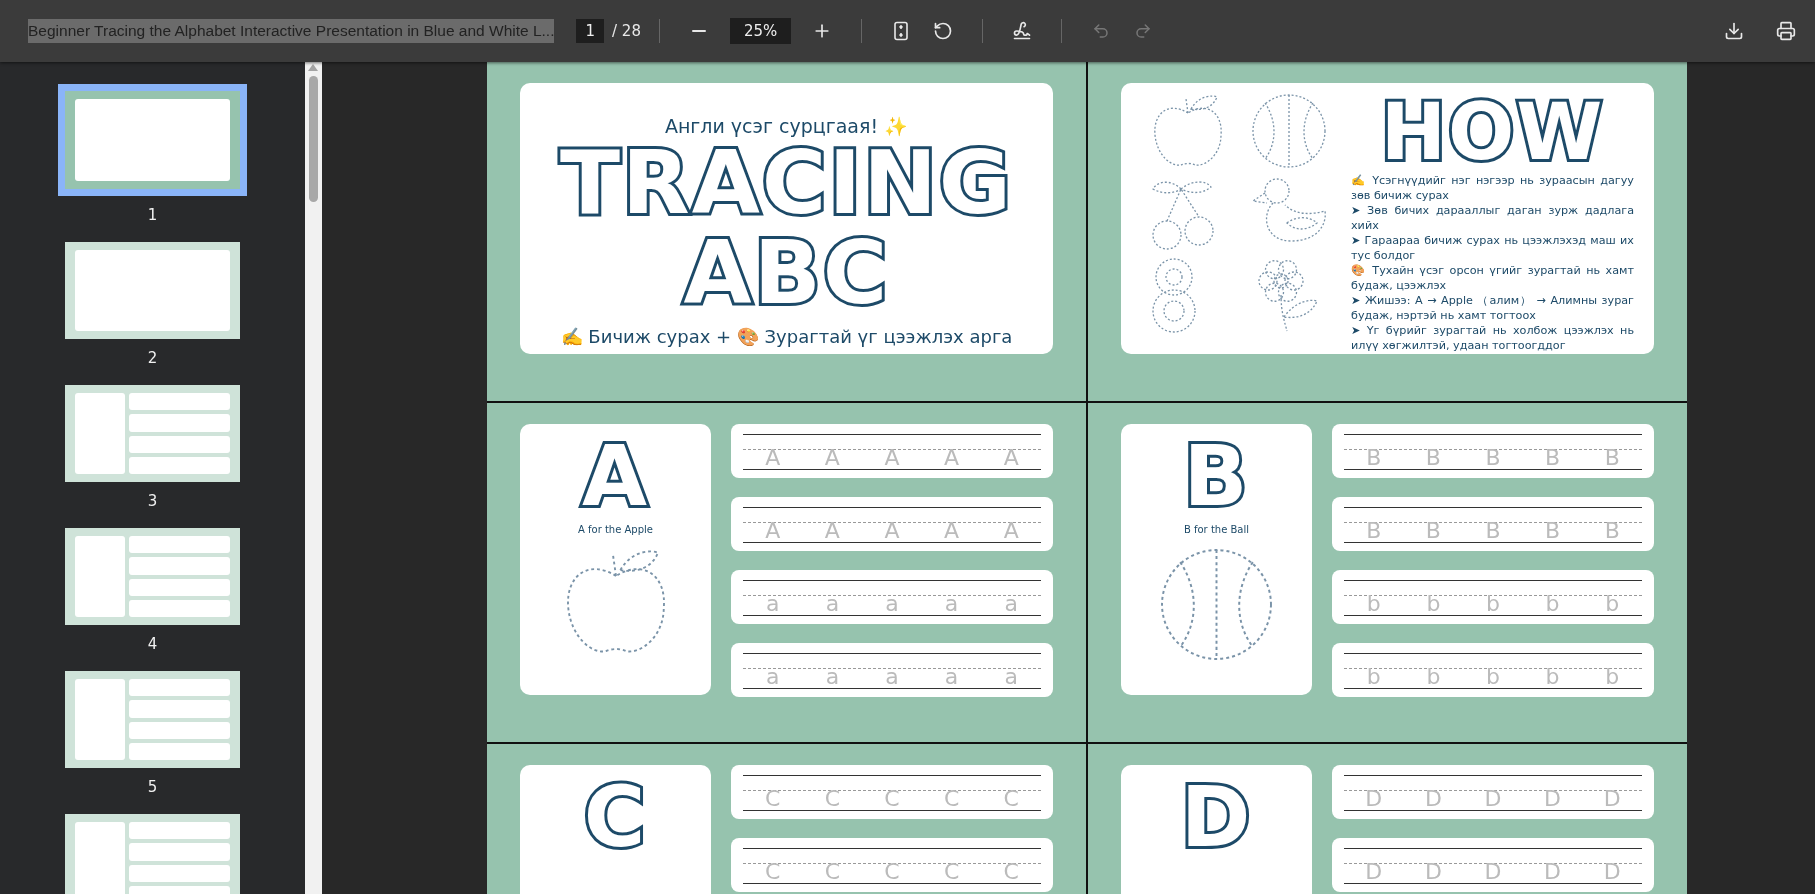 The width and height of the screenshot is (1815, 894). Describe the element at coordinates (1143, 31) in the screenshot. I see `redo-icon` at that location.